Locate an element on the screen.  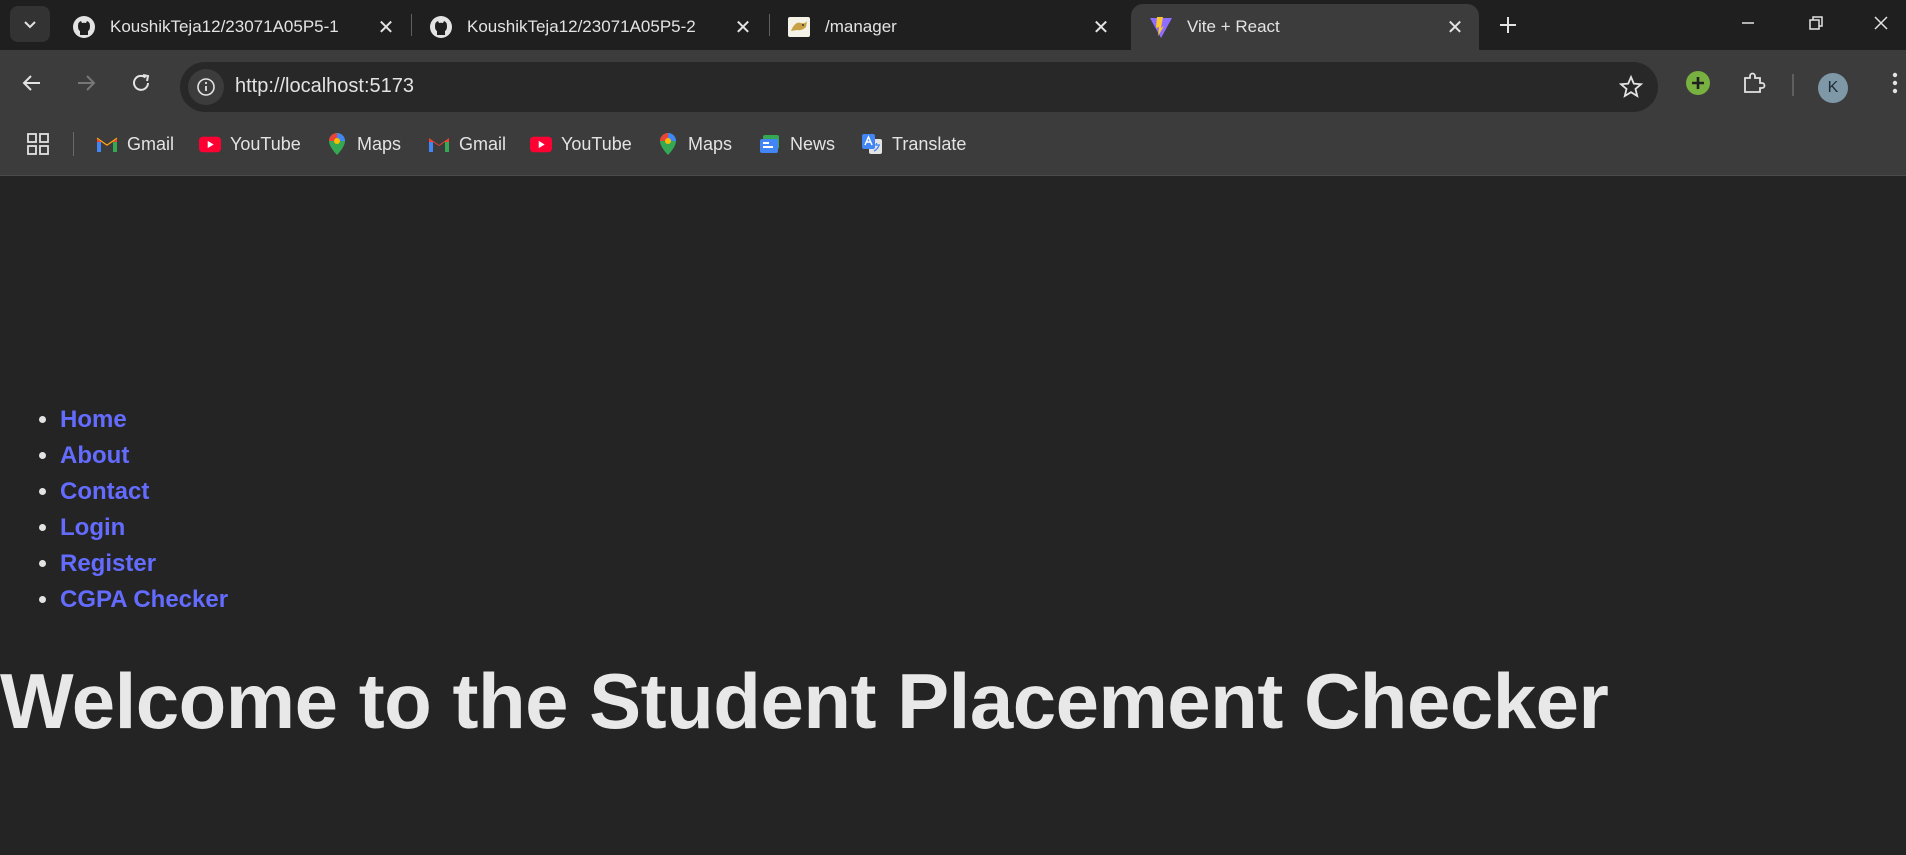
nav-item-contact: Contact is located at coordinates (144, 492).